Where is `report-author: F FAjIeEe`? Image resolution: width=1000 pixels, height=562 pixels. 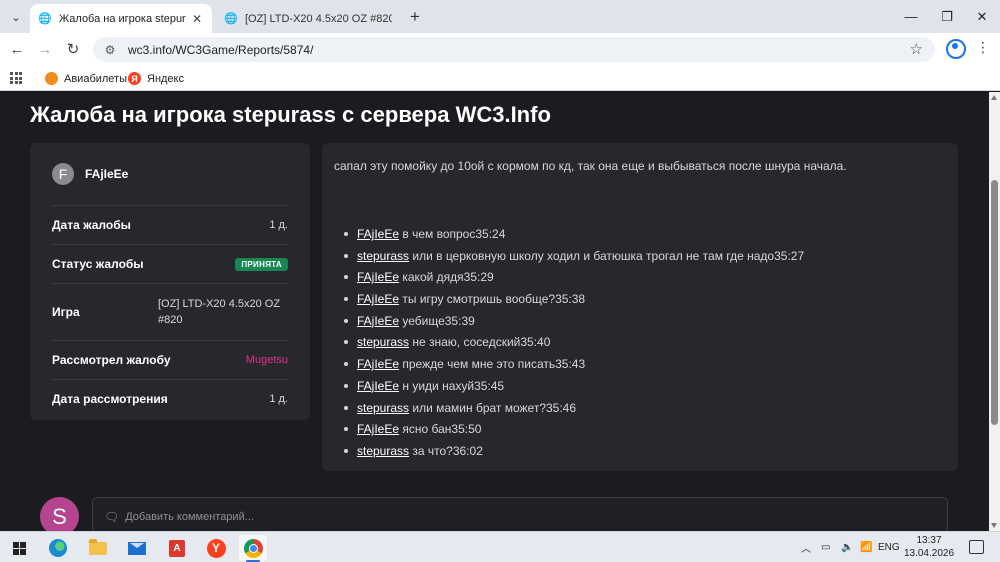 report-author: F FAjIeEe is located at coordinates (170, 174).